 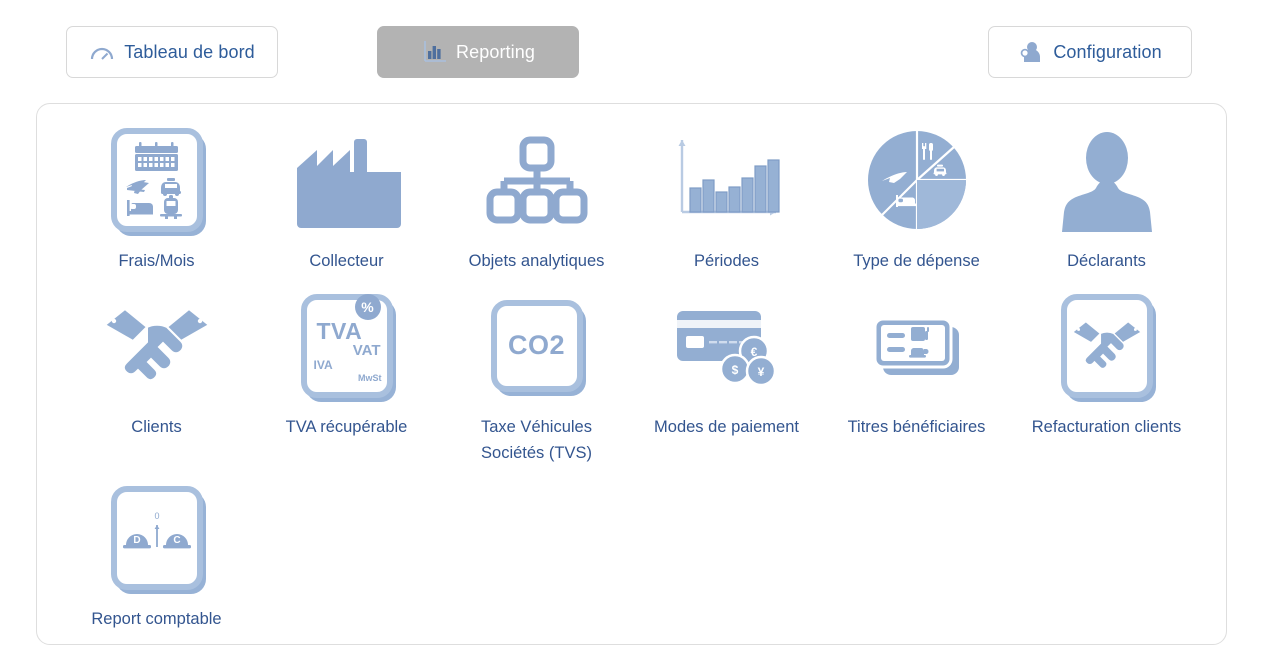 I want to click on tab-label: Configuration, so click(x=1107, y=51).